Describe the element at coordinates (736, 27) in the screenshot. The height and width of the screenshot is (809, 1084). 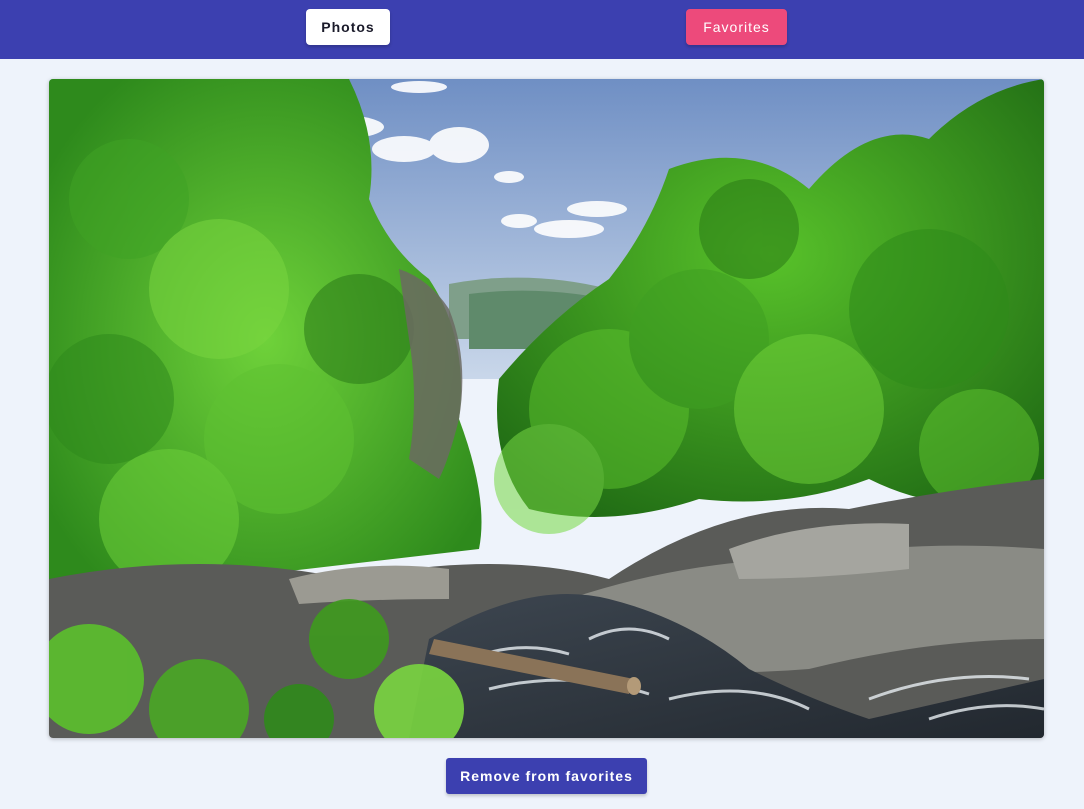
I see `favorites-nav-button: Favorites` at that location.